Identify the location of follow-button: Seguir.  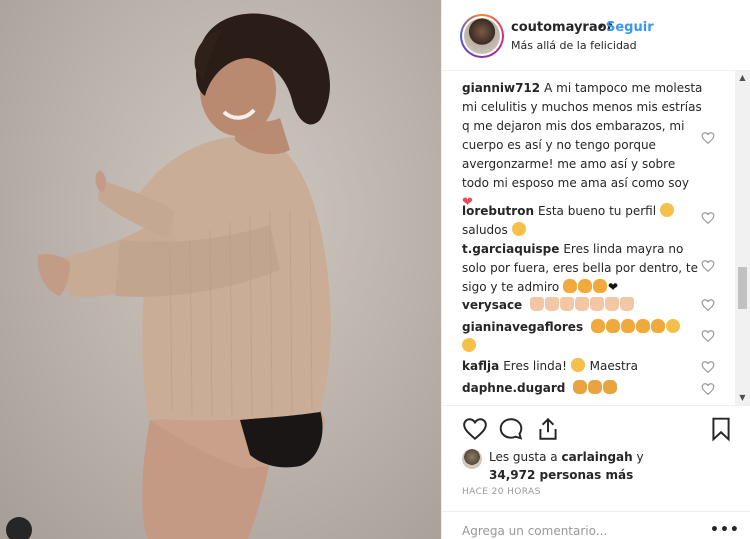
(630, 27).